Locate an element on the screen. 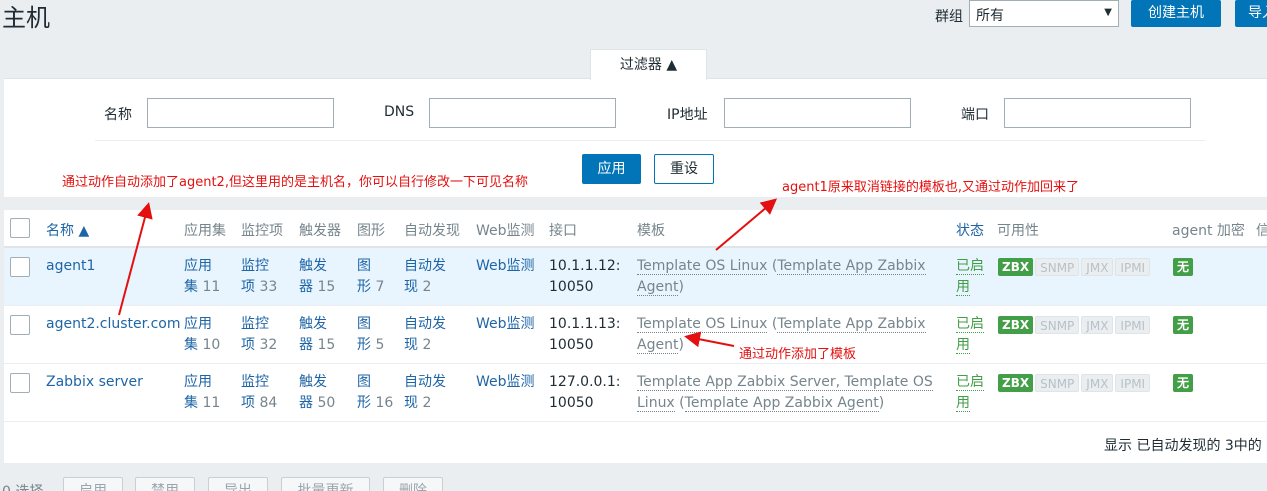  items-link: 监控 项 33 is located at coordinates (259, 277).